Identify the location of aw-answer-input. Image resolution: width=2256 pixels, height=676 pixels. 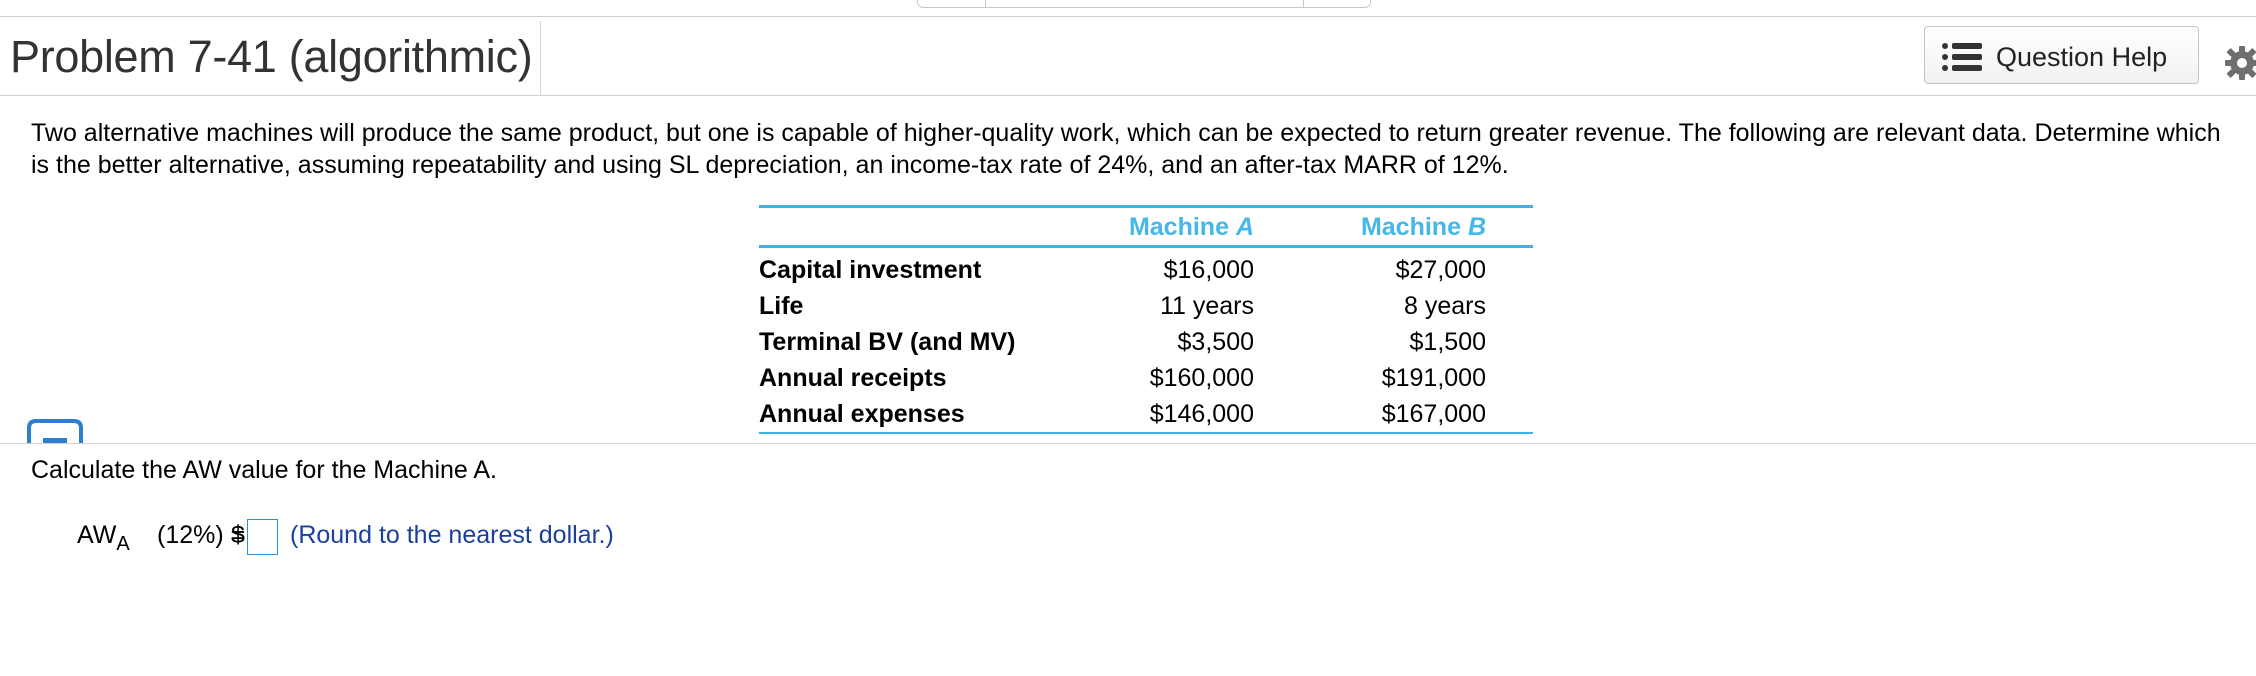
(262, 537).